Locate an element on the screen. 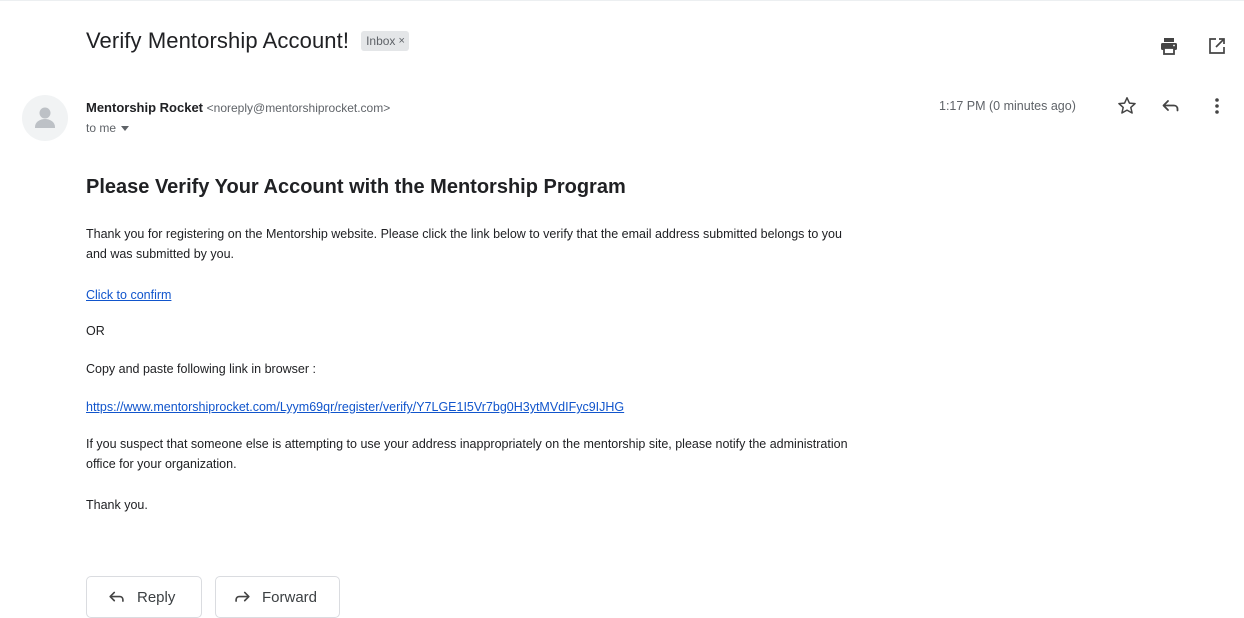 The image size is (1244, 618). warning-line-2: office for your organization. is located at coordinates (161, 464).